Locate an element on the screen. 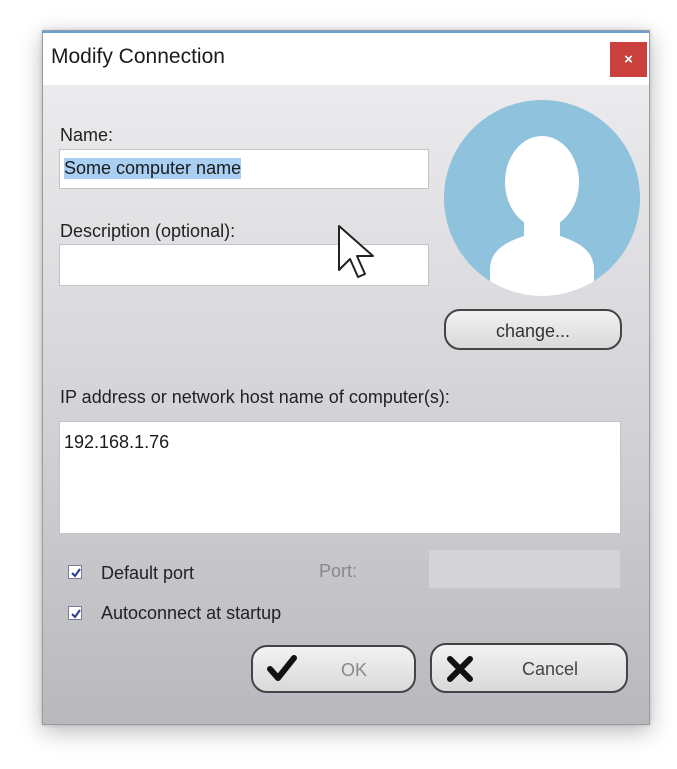 This screenshot has width=677, height=769. title-bar: Modify Connection × is located at coordinates (346, 58).